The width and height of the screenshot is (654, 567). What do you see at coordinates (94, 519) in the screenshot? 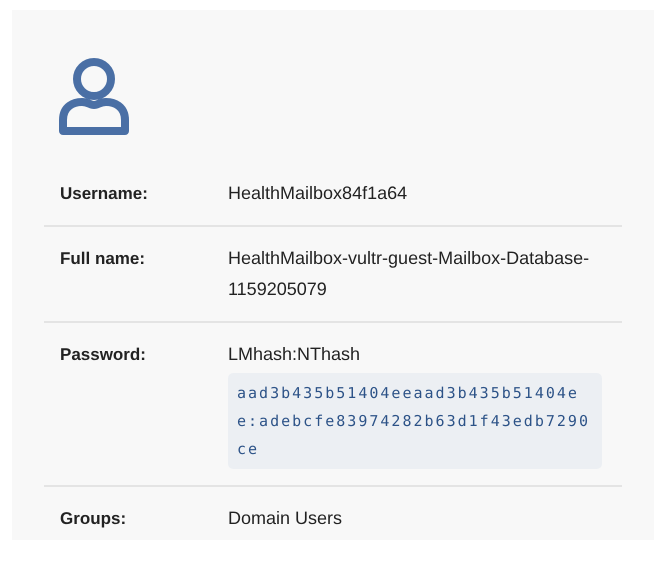
I see `field-label: Groups:` at bounding box center [94, 519].